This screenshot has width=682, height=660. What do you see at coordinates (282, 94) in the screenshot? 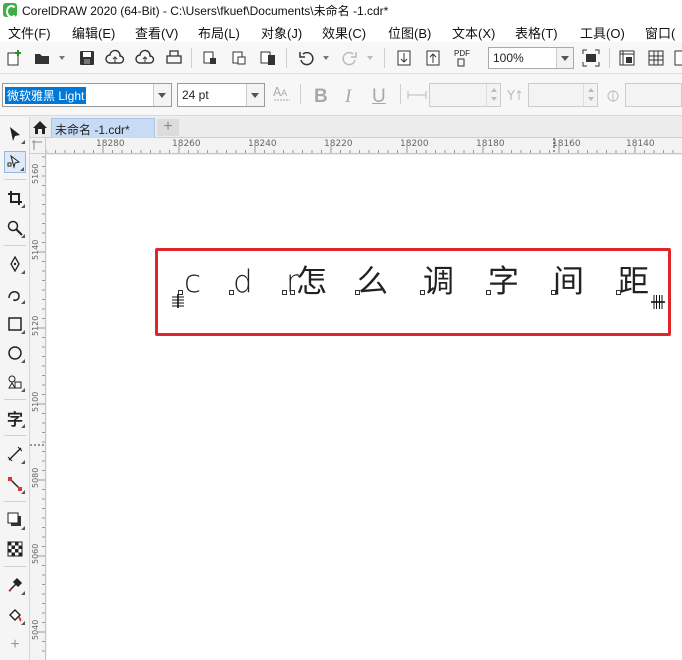
I see `font-size-scale-icon: AA` at bounding box center [282, 94].